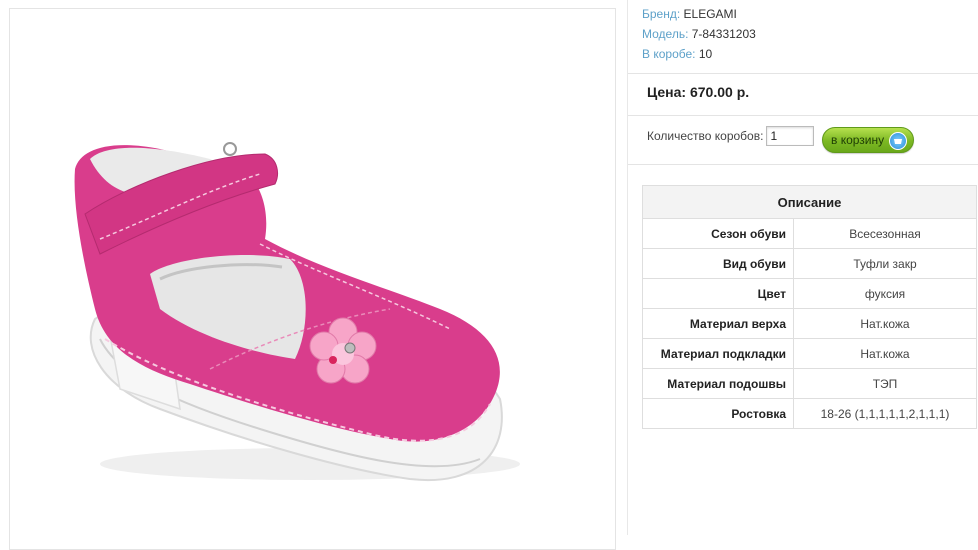 The image size is (978, 550). I want to click on quantity-input, so click(790, 136).